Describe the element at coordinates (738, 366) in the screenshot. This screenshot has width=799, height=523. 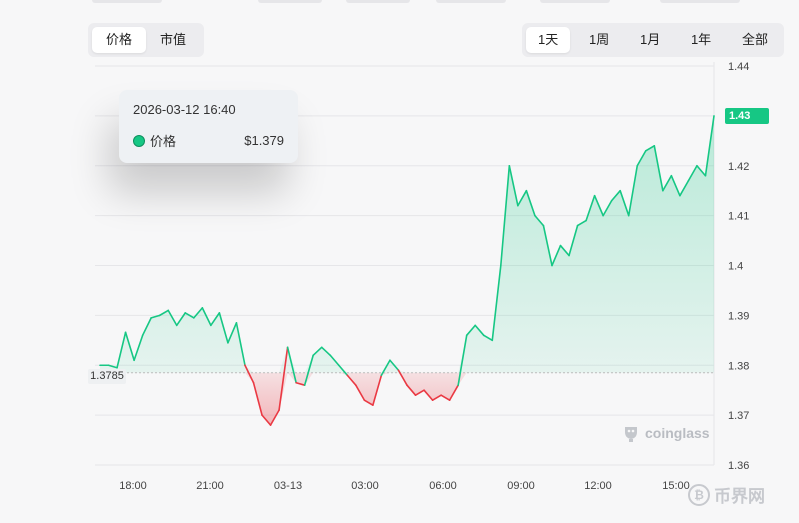
I see `y-tick-label-6: 1.38` at that location.